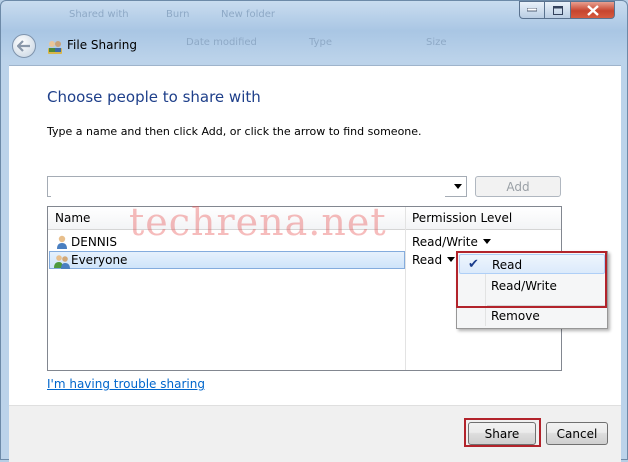  Describe the element at coordinates (436, 42) in the screenshot. I see `background-label: Size` at that location.